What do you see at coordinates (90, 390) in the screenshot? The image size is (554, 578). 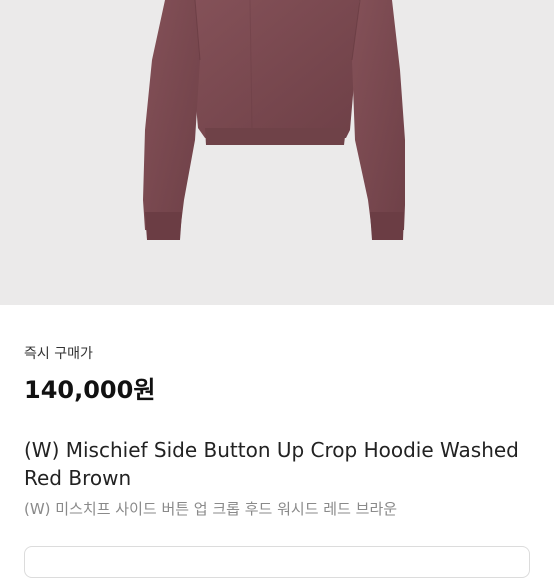 I see `price: 140,000원` at bounding box center [90, 390].